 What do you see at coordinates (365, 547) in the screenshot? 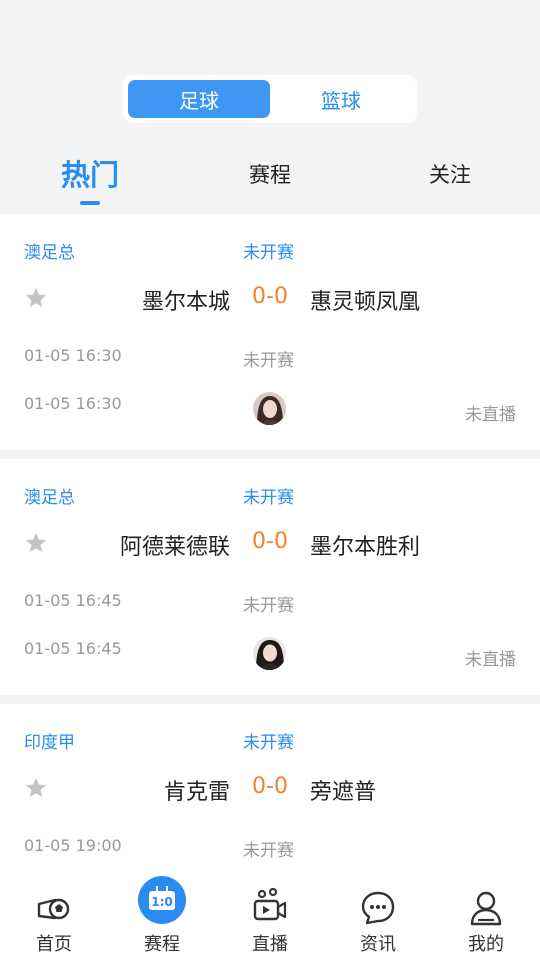
I see `away-team: 墨尔本胜利` at bounding box center [365, 547].